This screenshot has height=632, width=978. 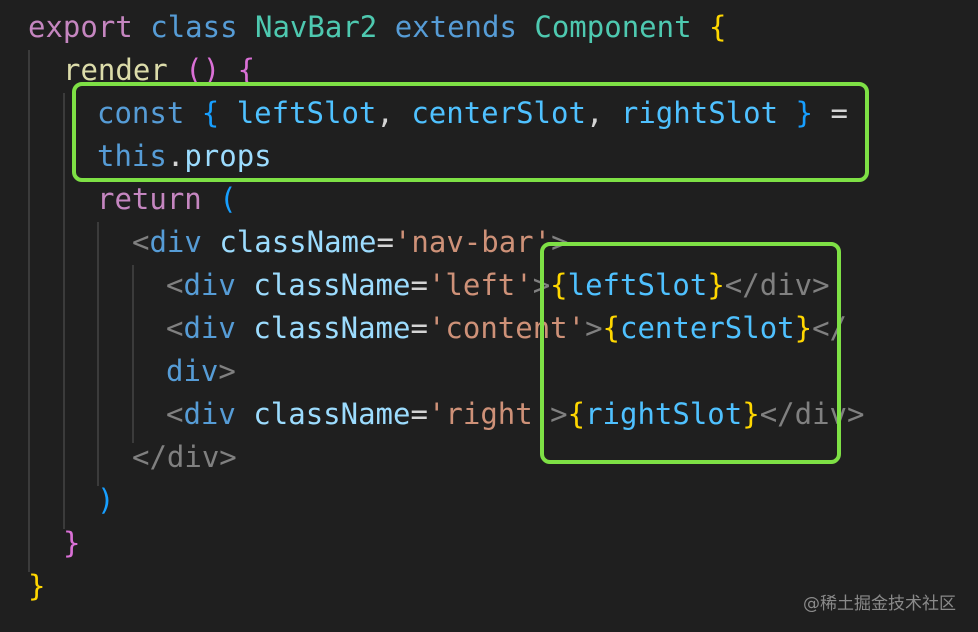 What do you see at coordinates (455, 27) in the screenshot?
I see `keyword-extends: extends` at bounding box center [455, 27].